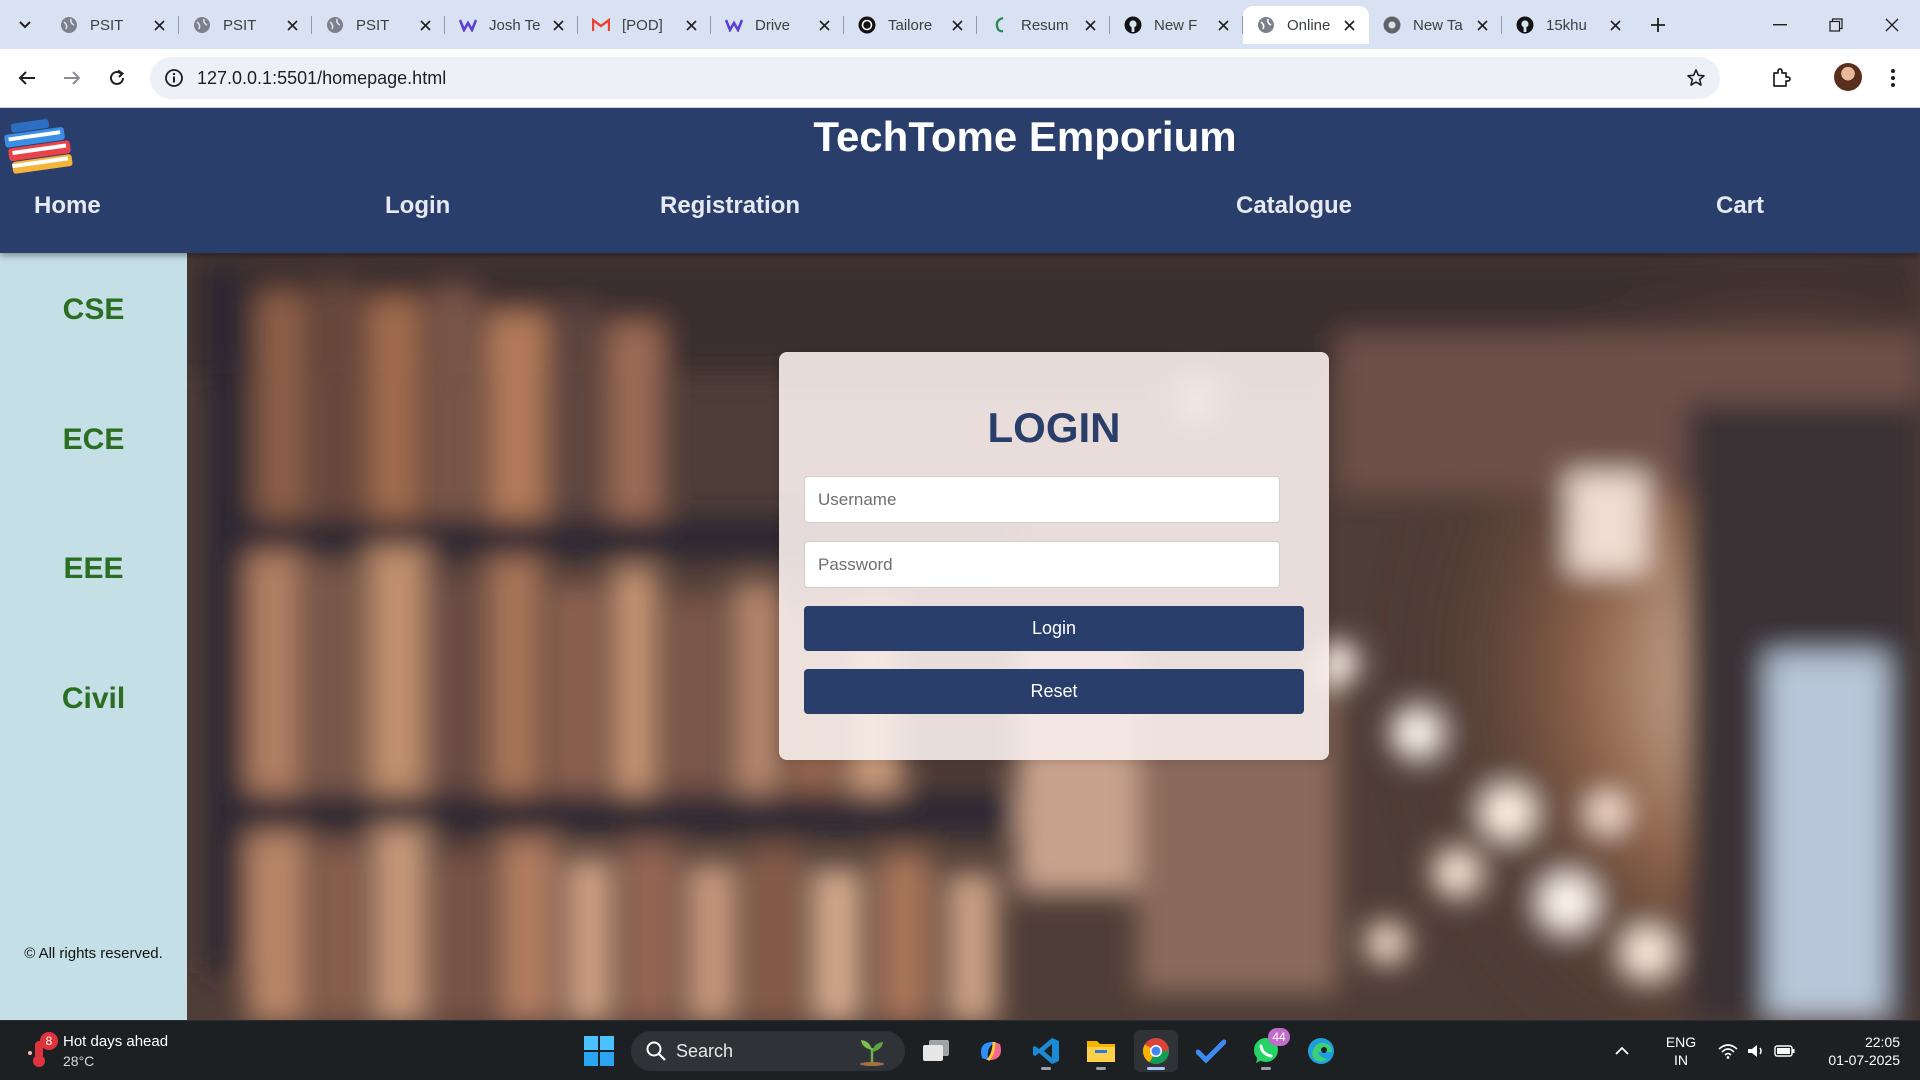  Describe the element at coordinates (1740, 206) in the screenshot. I see `nav-cart: Cart` at that location.